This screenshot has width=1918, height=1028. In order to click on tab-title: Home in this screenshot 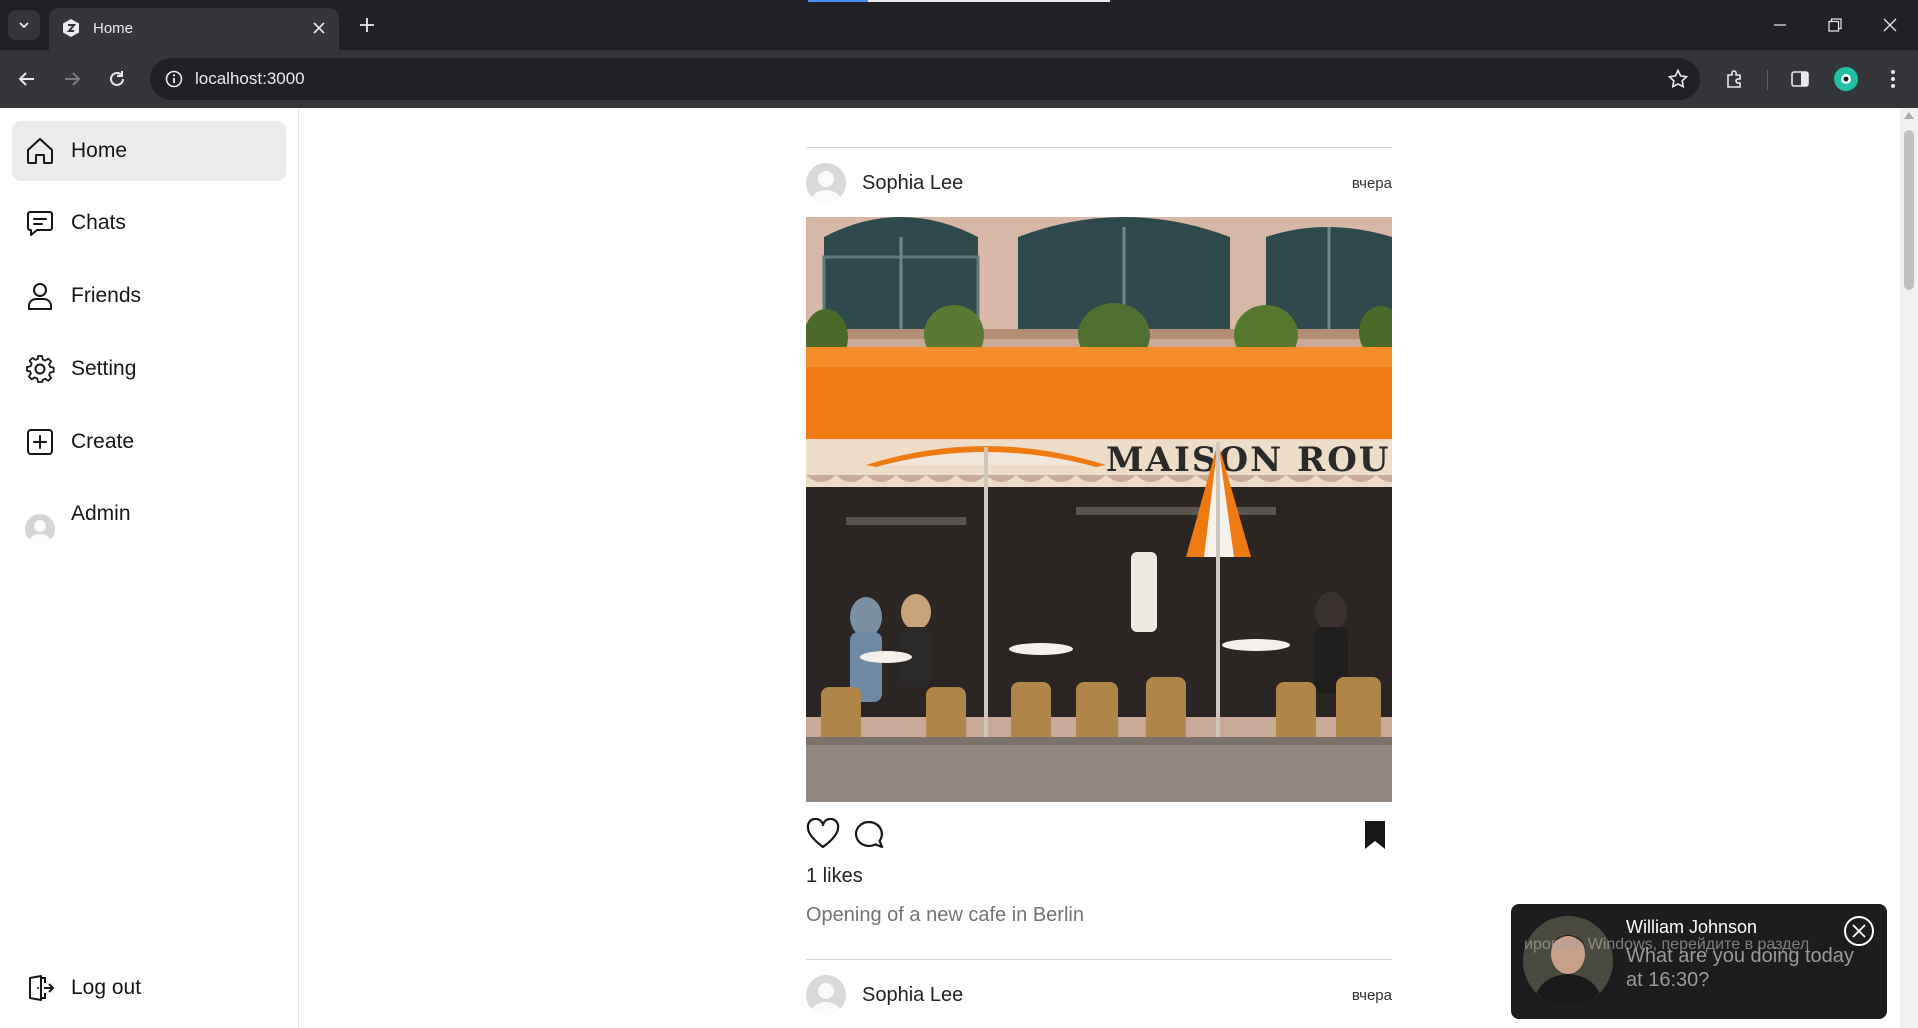, I will do `click(113, 28)`.